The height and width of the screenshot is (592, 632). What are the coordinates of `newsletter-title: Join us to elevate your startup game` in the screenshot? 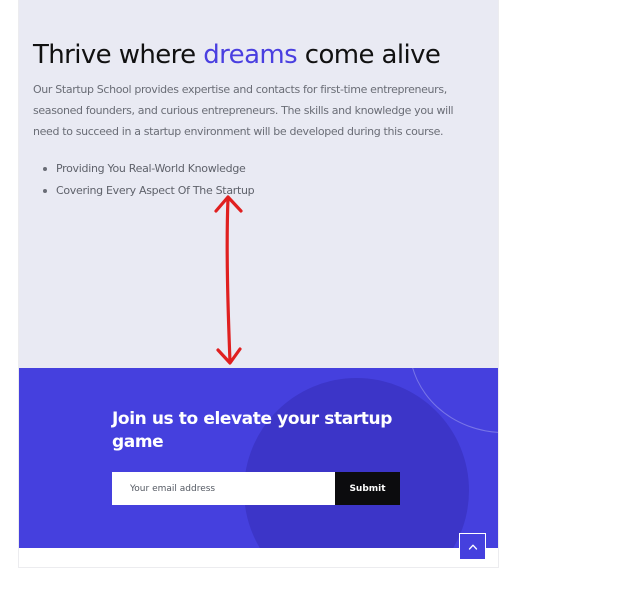 It's located at (252, 430).